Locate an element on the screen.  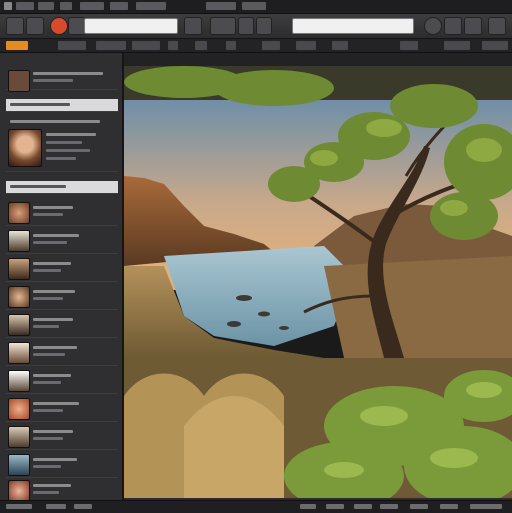
tab-active is located at coordinates (17, 45).